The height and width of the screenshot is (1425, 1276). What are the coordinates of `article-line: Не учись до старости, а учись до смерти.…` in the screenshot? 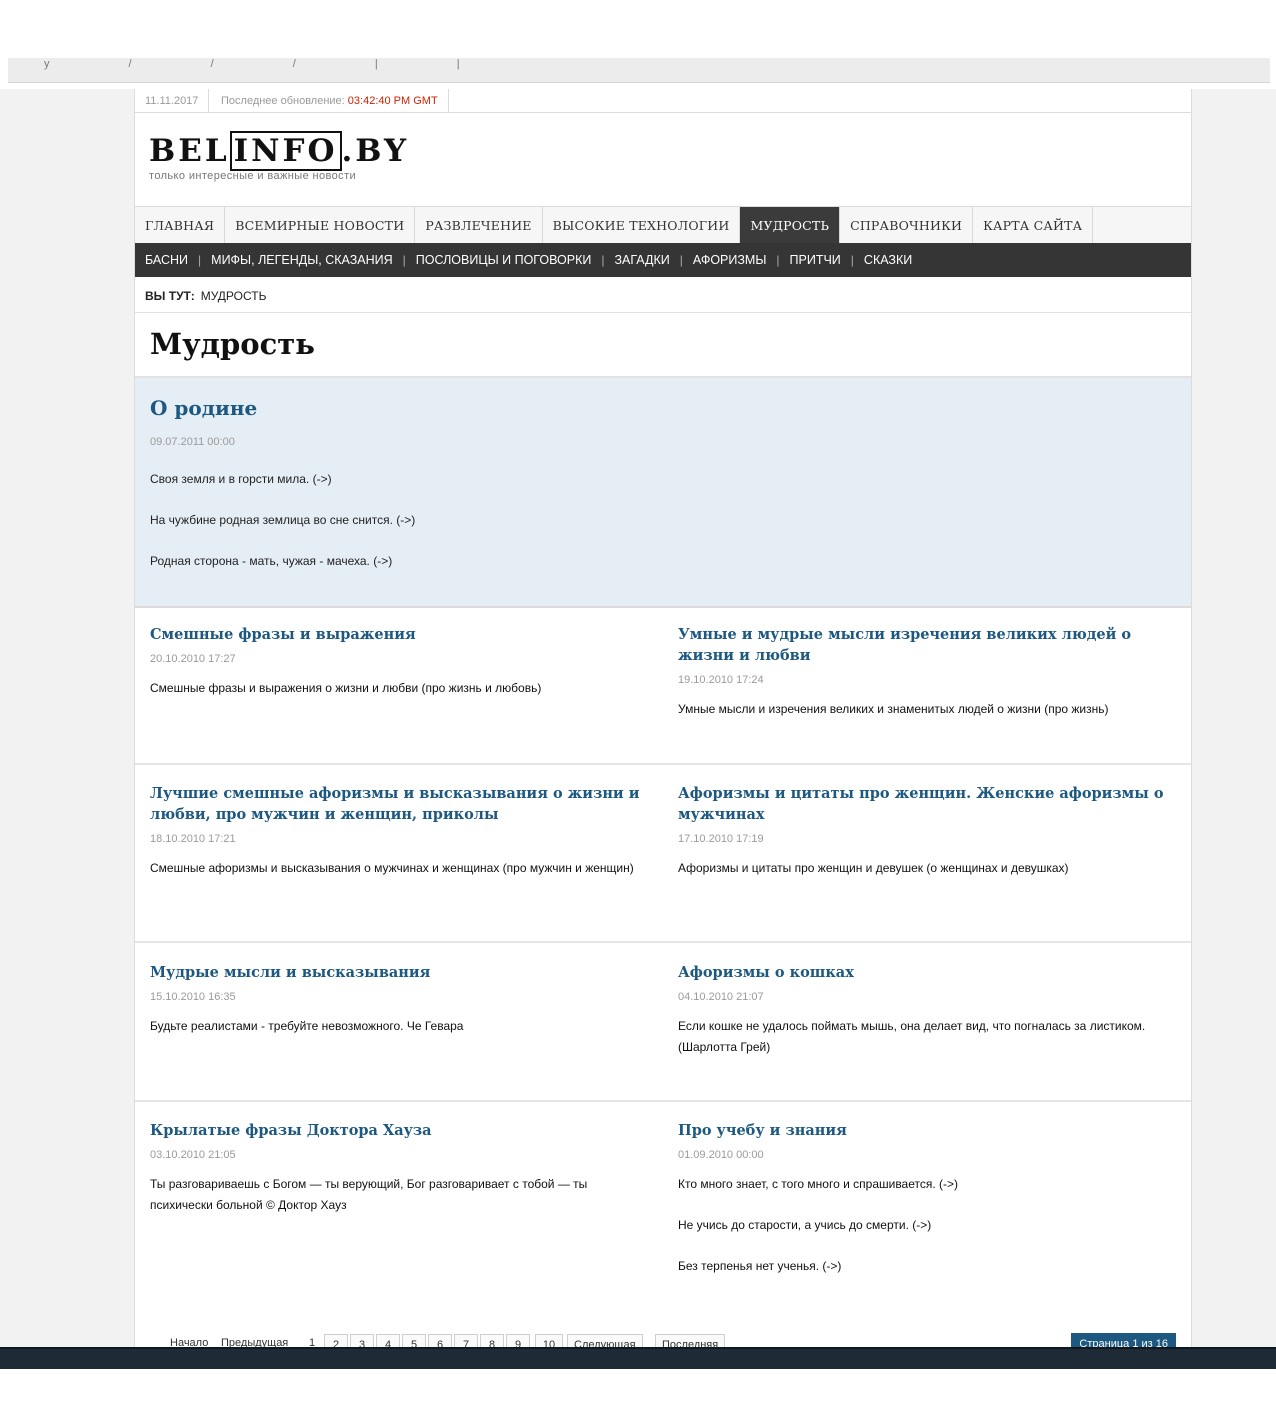 It's located at (928, 1225).